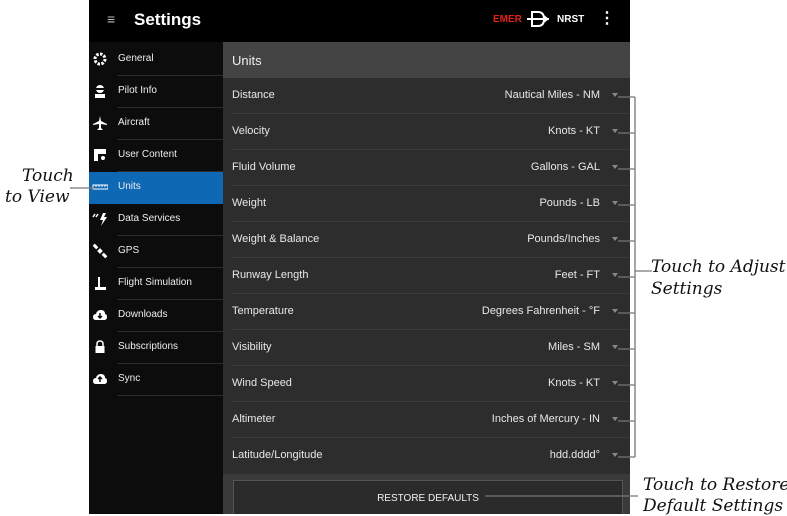 Image resolution: width=787 pixels, height=516 pixels. Describe the element at coordinates (37, 197) in the screenshot. I see `annotation-touch-to-view-line2: to View` at that location.